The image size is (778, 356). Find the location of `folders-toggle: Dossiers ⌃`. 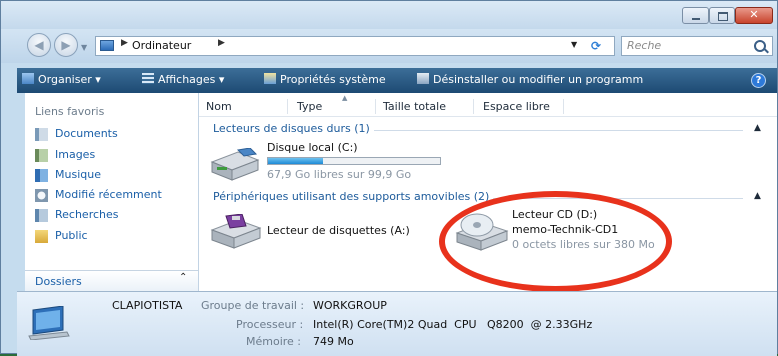

folders-toggle: Dossiers ⌃ is located at coordinates (111, 281).